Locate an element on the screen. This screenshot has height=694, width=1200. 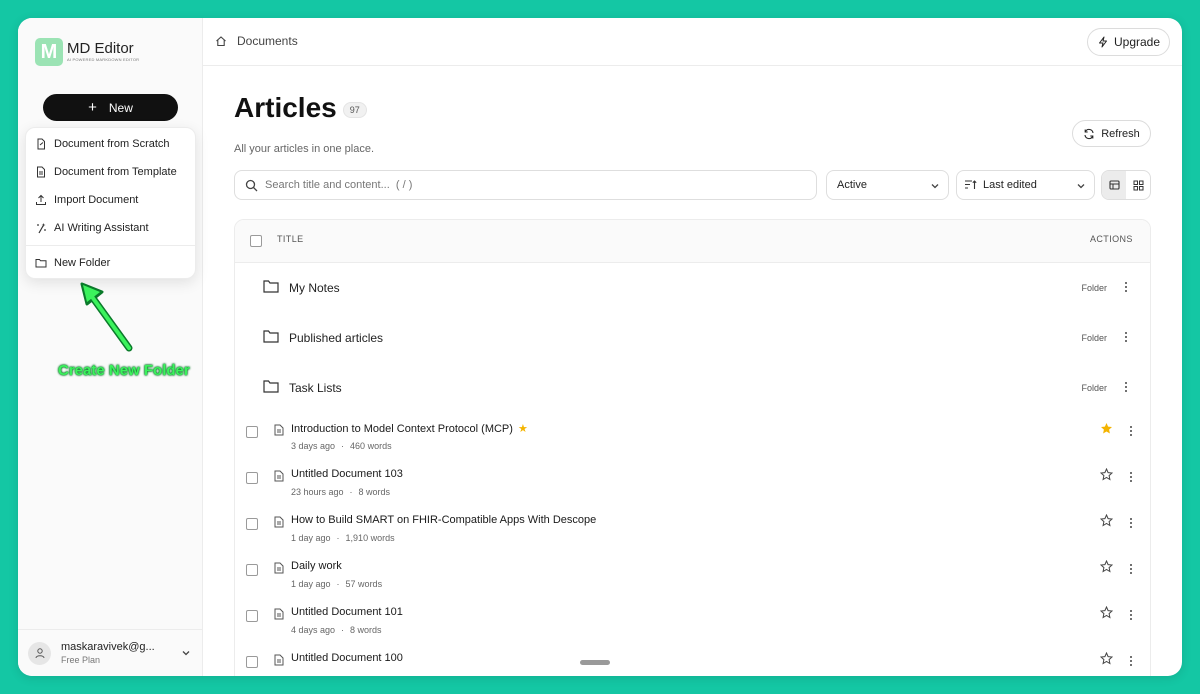
document-title: Untitled Document 100 is located at coordinates (347, 658).